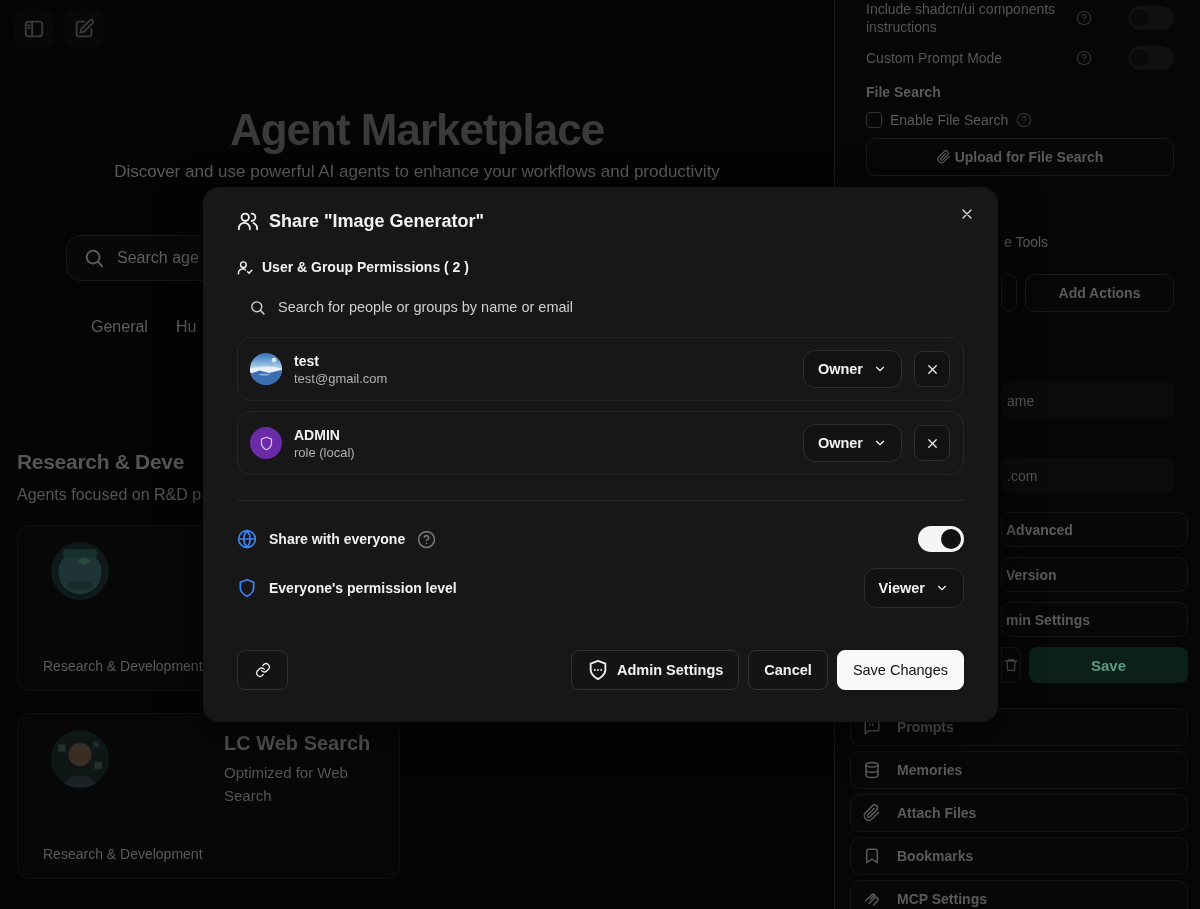 The width and height of the screenshot is (1200, 909). What do you see at coordinates (935, 58) in the screenshot?
I see `setting-label: Custom Prompt Mode` at bounding box center [935, 58].